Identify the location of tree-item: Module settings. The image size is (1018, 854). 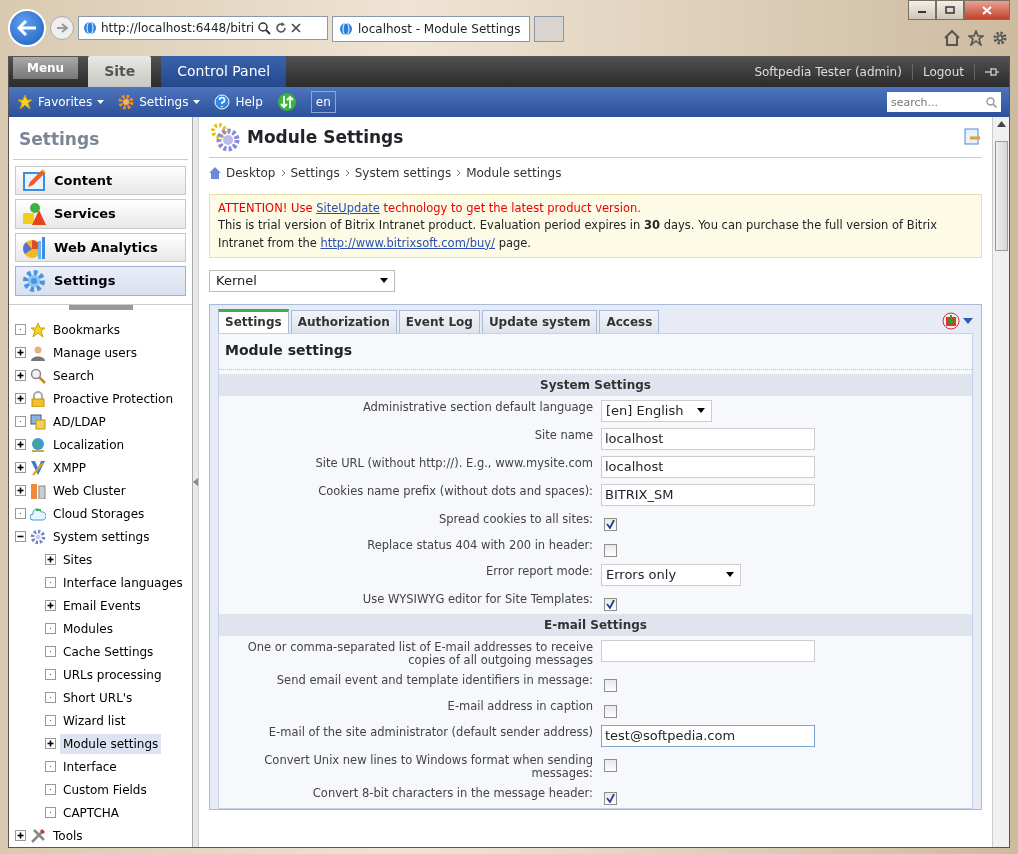
(111, 743).